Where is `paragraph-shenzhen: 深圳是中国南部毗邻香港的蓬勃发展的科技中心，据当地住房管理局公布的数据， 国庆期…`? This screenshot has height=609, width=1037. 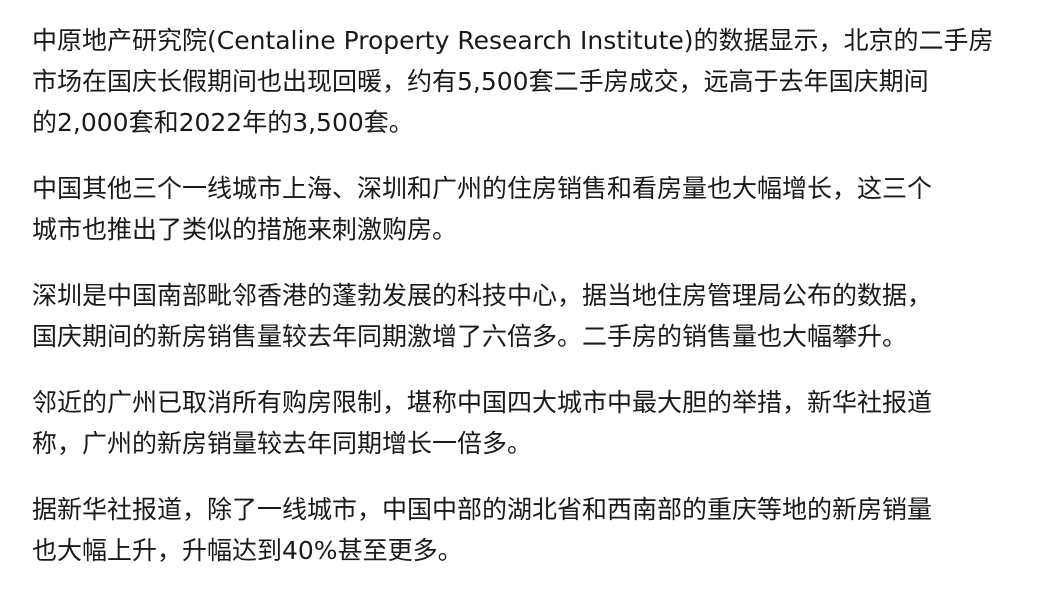
paragraph-shenzhen: 深圳是中国南部毗邻香港的蓬勃发展的科技中心，据当地住房管理局公布的数据， 国庆期… is located at coordinates (527, 316).